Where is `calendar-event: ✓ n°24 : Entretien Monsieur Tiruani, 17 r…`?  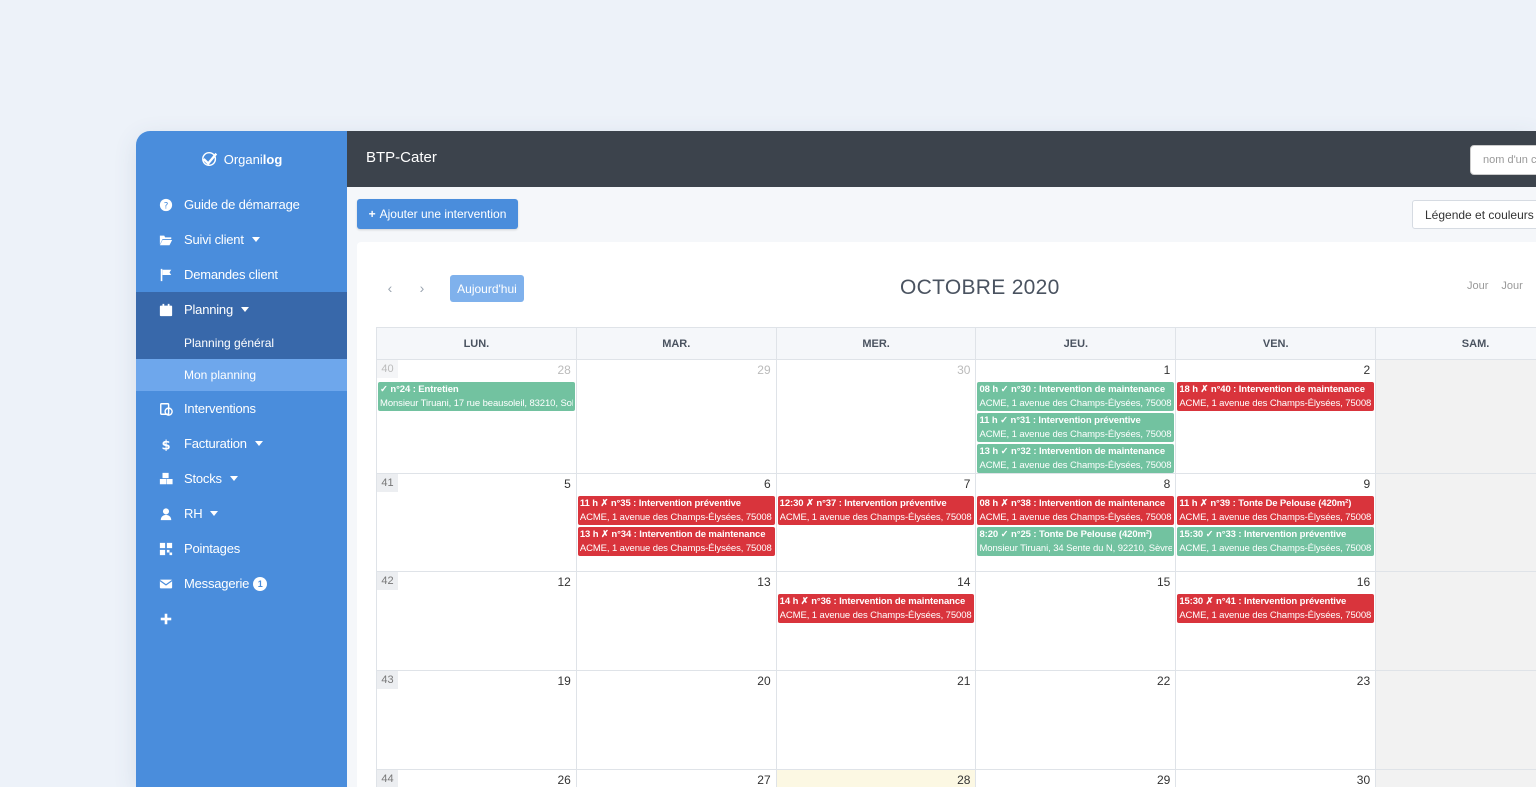
calendar-event: ✓ n°24 : Entretien Monsieur Tiruani, 17 r… is located at coordinates (476, 396).